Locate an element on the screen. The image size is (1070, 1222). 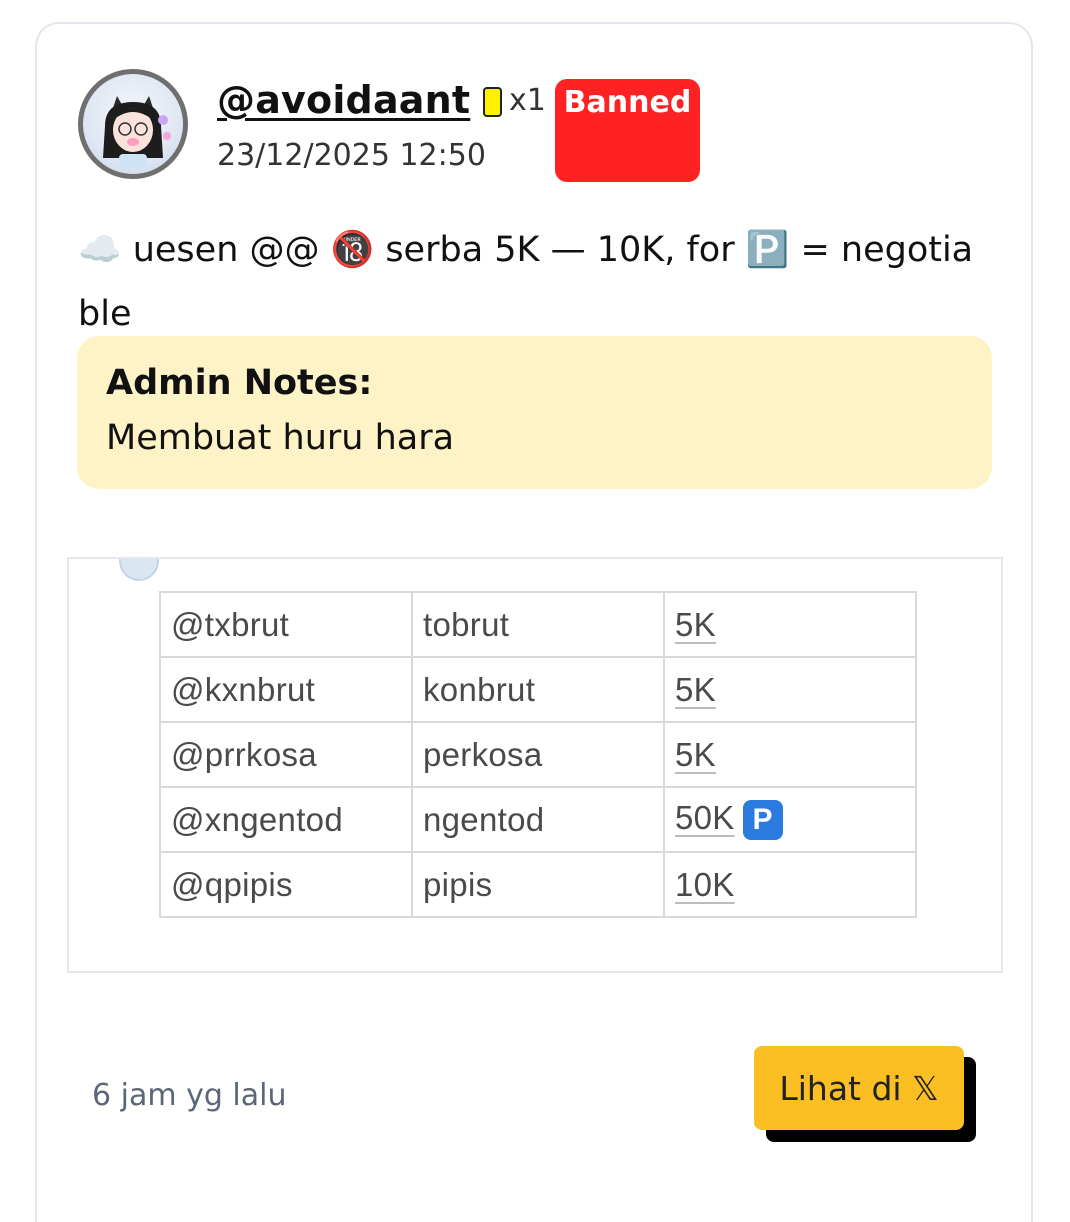
table-row: @txbrut tobrut 5K is located at coordinates (538, 624).